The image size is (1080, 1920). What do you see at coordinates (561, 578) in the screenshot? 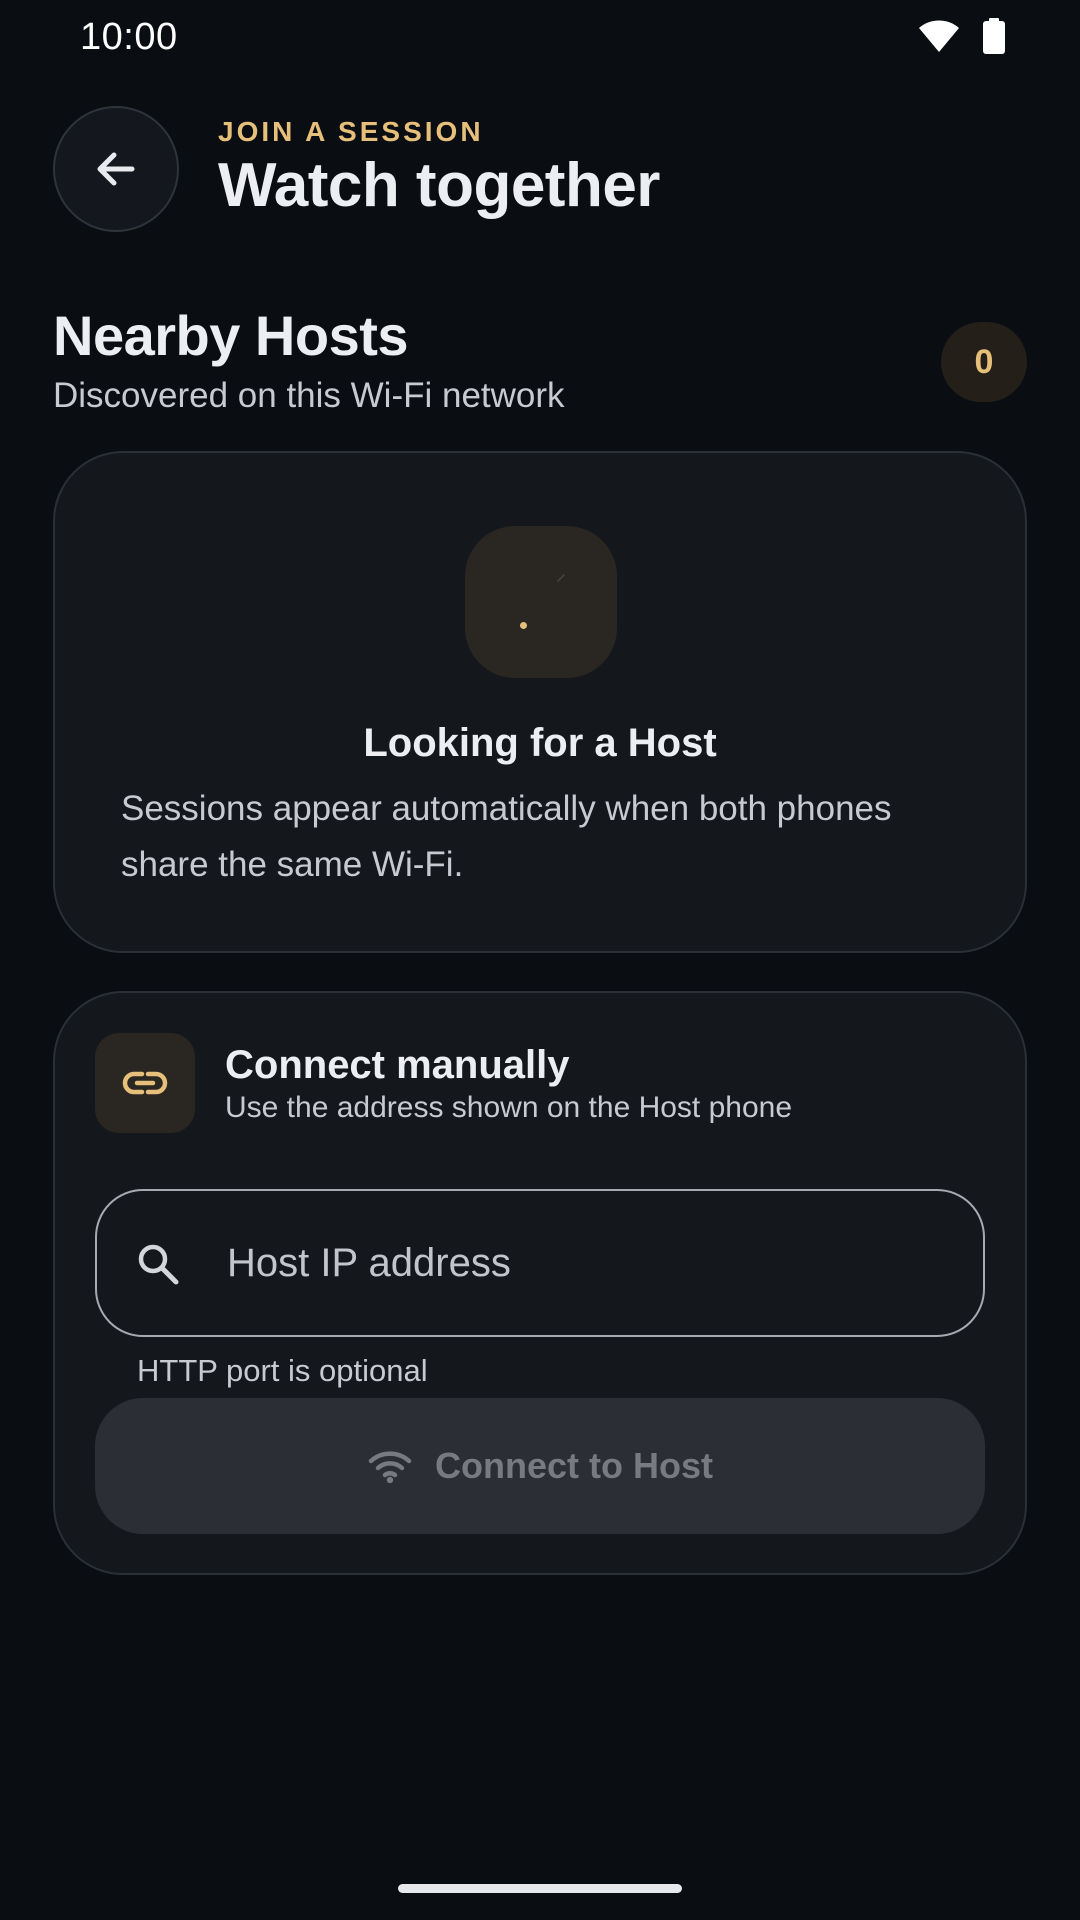
I see `scan-sweep` at bounding box center [561, 578].